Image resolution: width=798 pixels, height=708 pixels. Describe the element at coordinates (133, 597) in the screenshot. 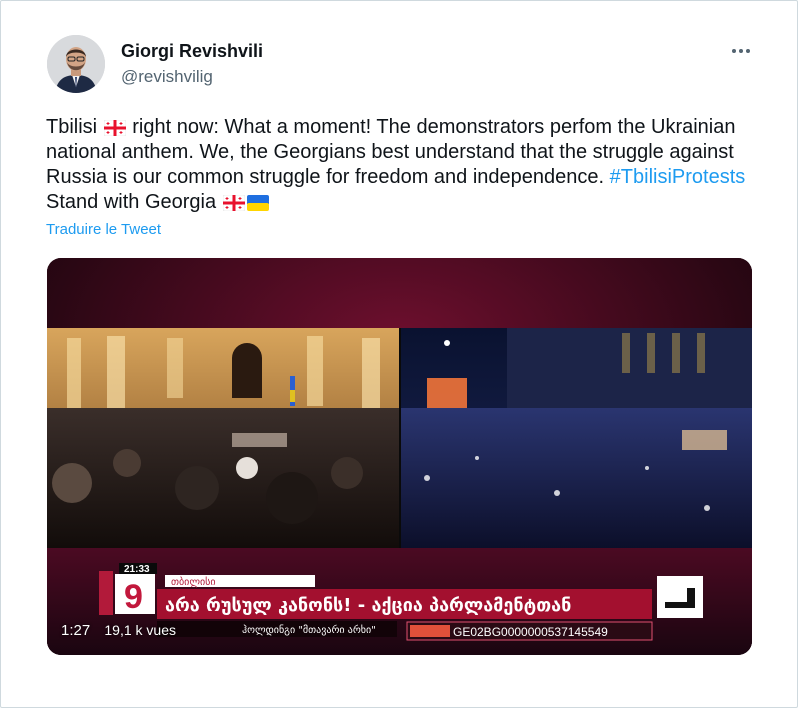

I see `channel-number: 9` at that location.